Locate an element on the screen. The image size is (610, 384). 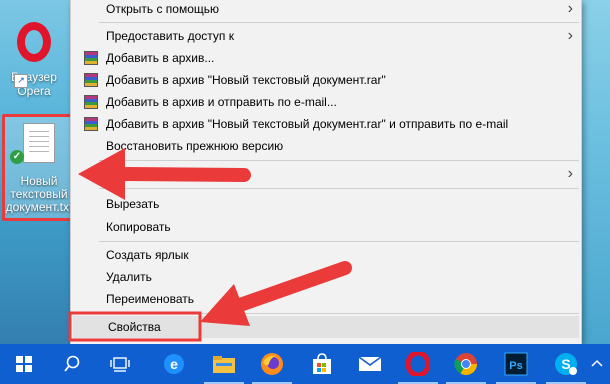
edge-icon: e is located at coordinates (174, 364).